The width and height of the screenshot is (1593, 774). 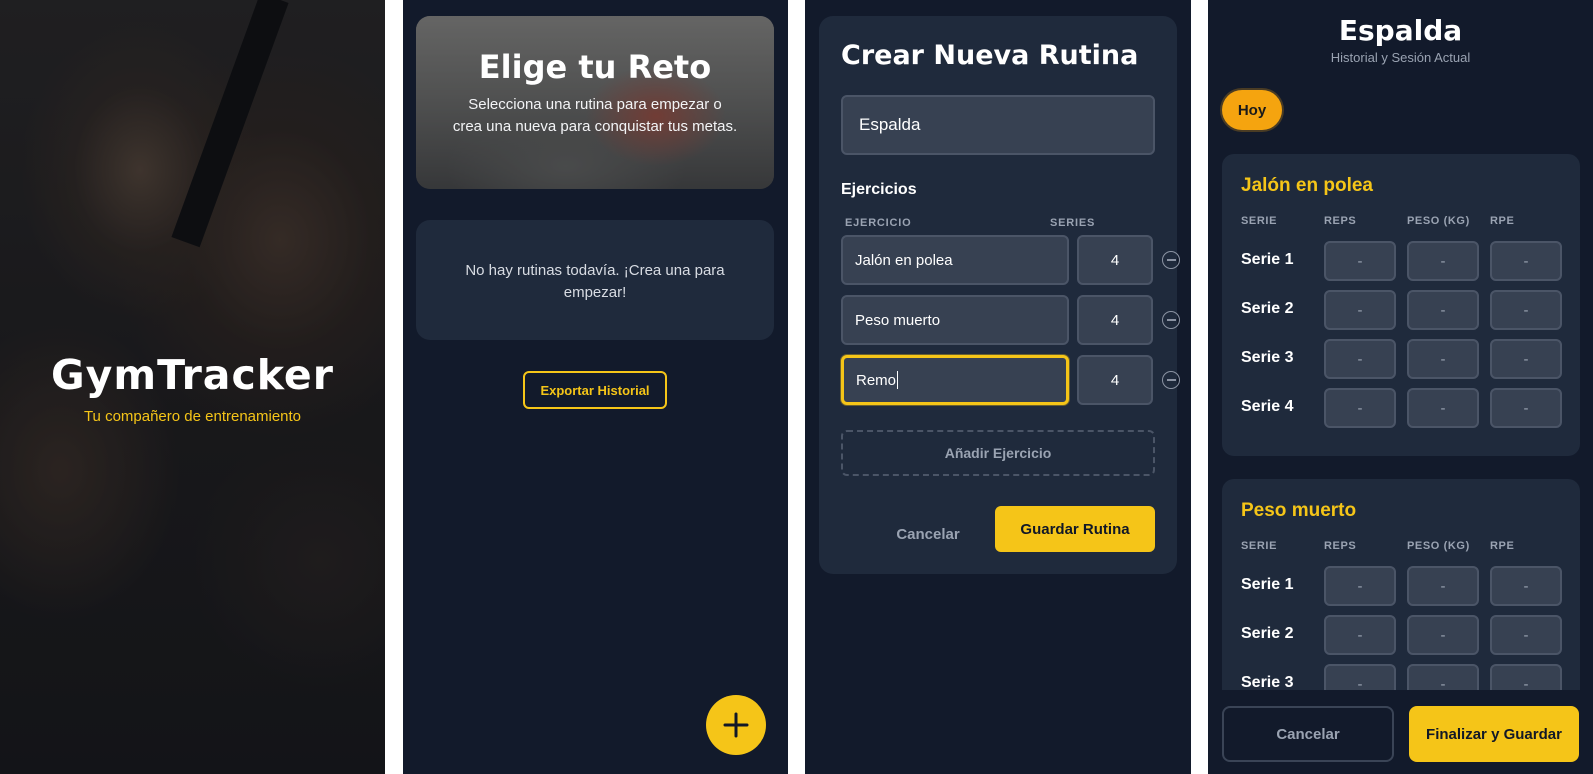 I want to click on exercise-row: Jalón en polea 4, so click(x=1016, y=260).